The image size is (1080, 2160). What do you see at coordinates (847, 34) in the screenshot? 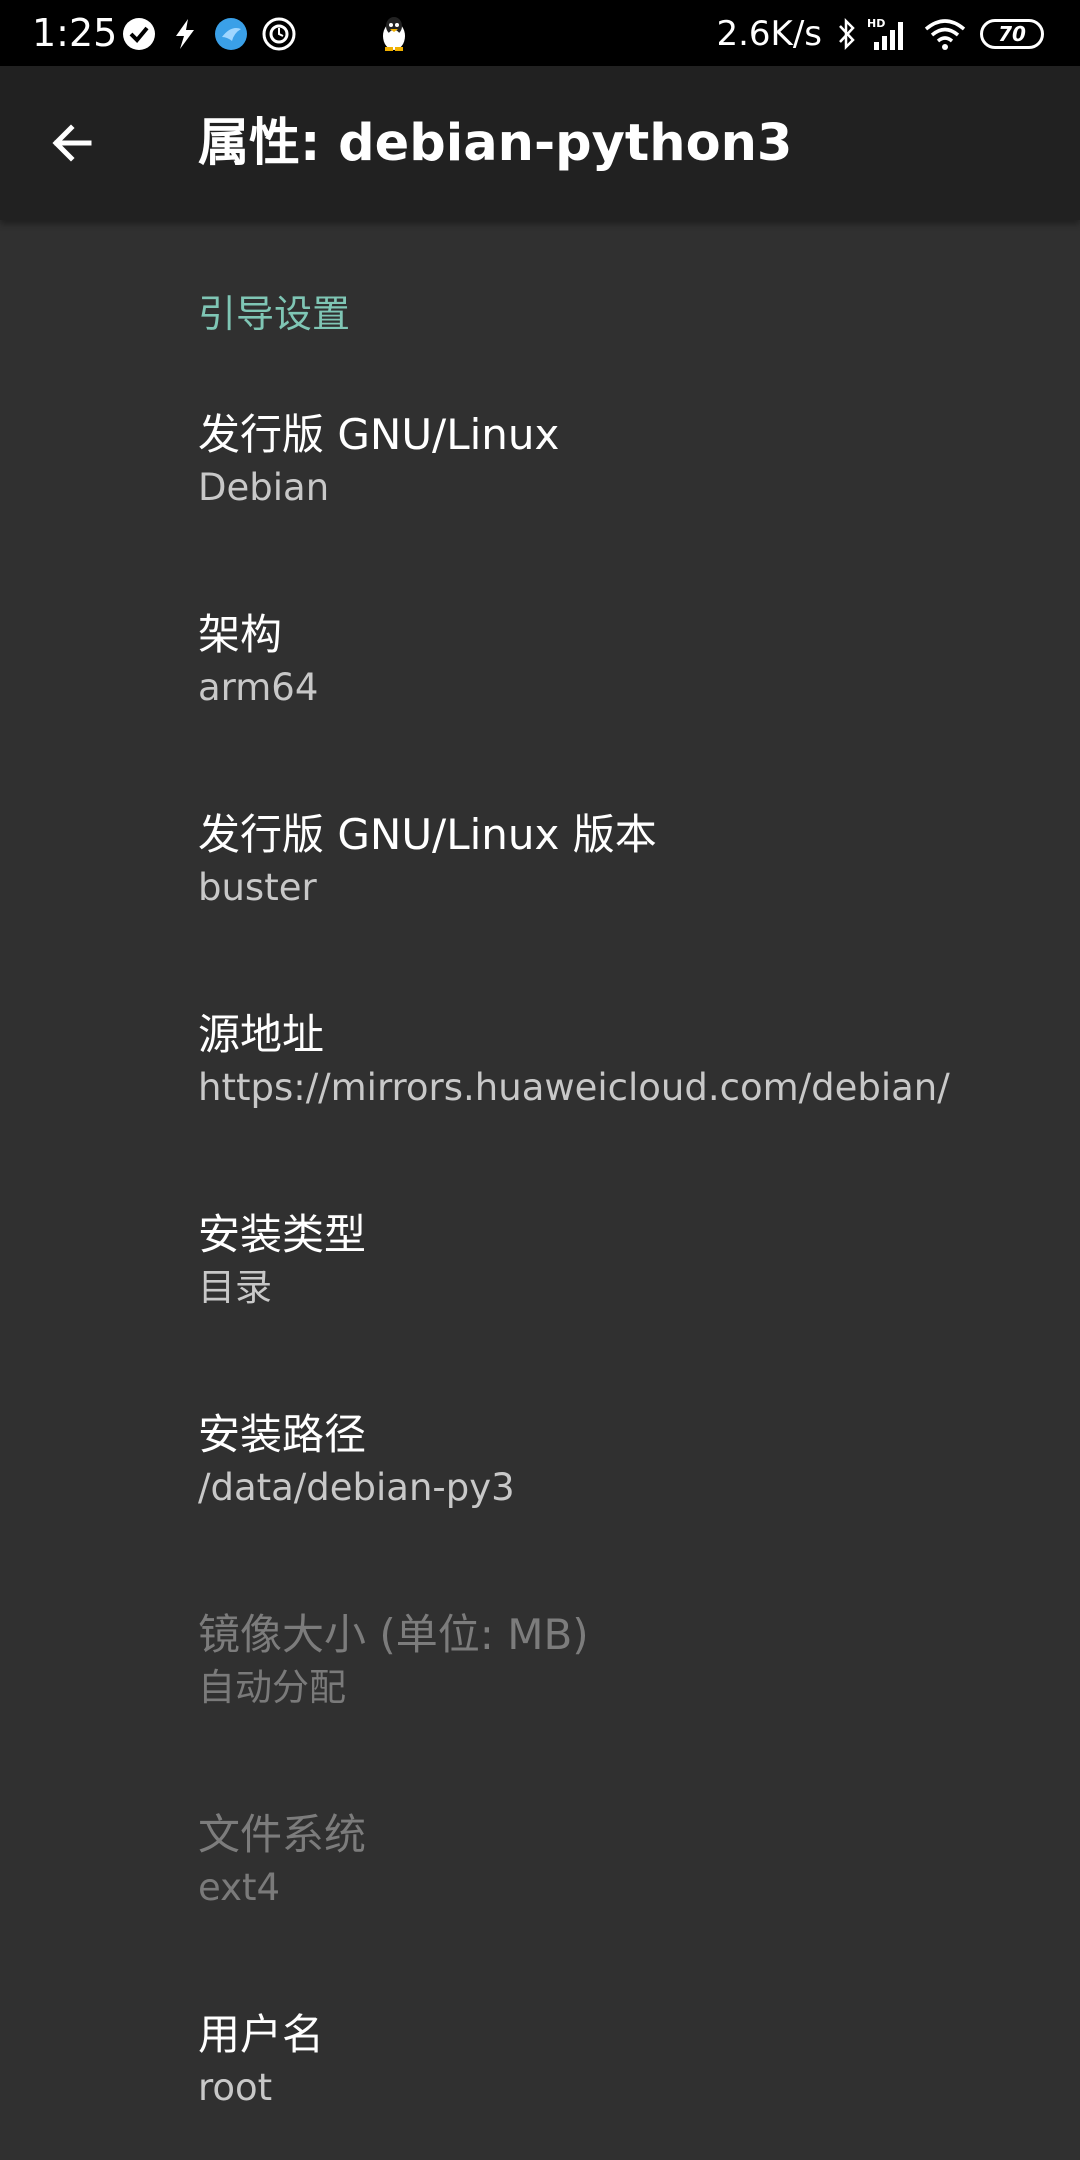
I see `bluetooth-icon` at bounding box center [847, 34].